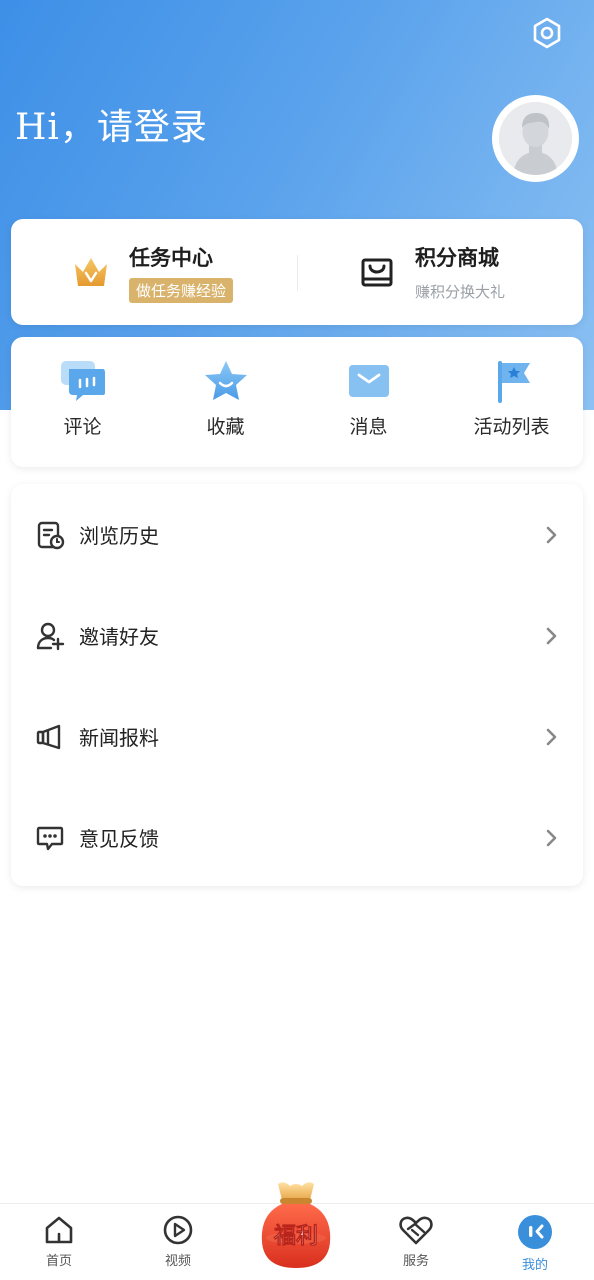 The height and width of the screenshot is (1280, 594). What do you see at coordinates (225, 380) in the screenshot?
I see `star-icon` at bounding box center [225, 380].